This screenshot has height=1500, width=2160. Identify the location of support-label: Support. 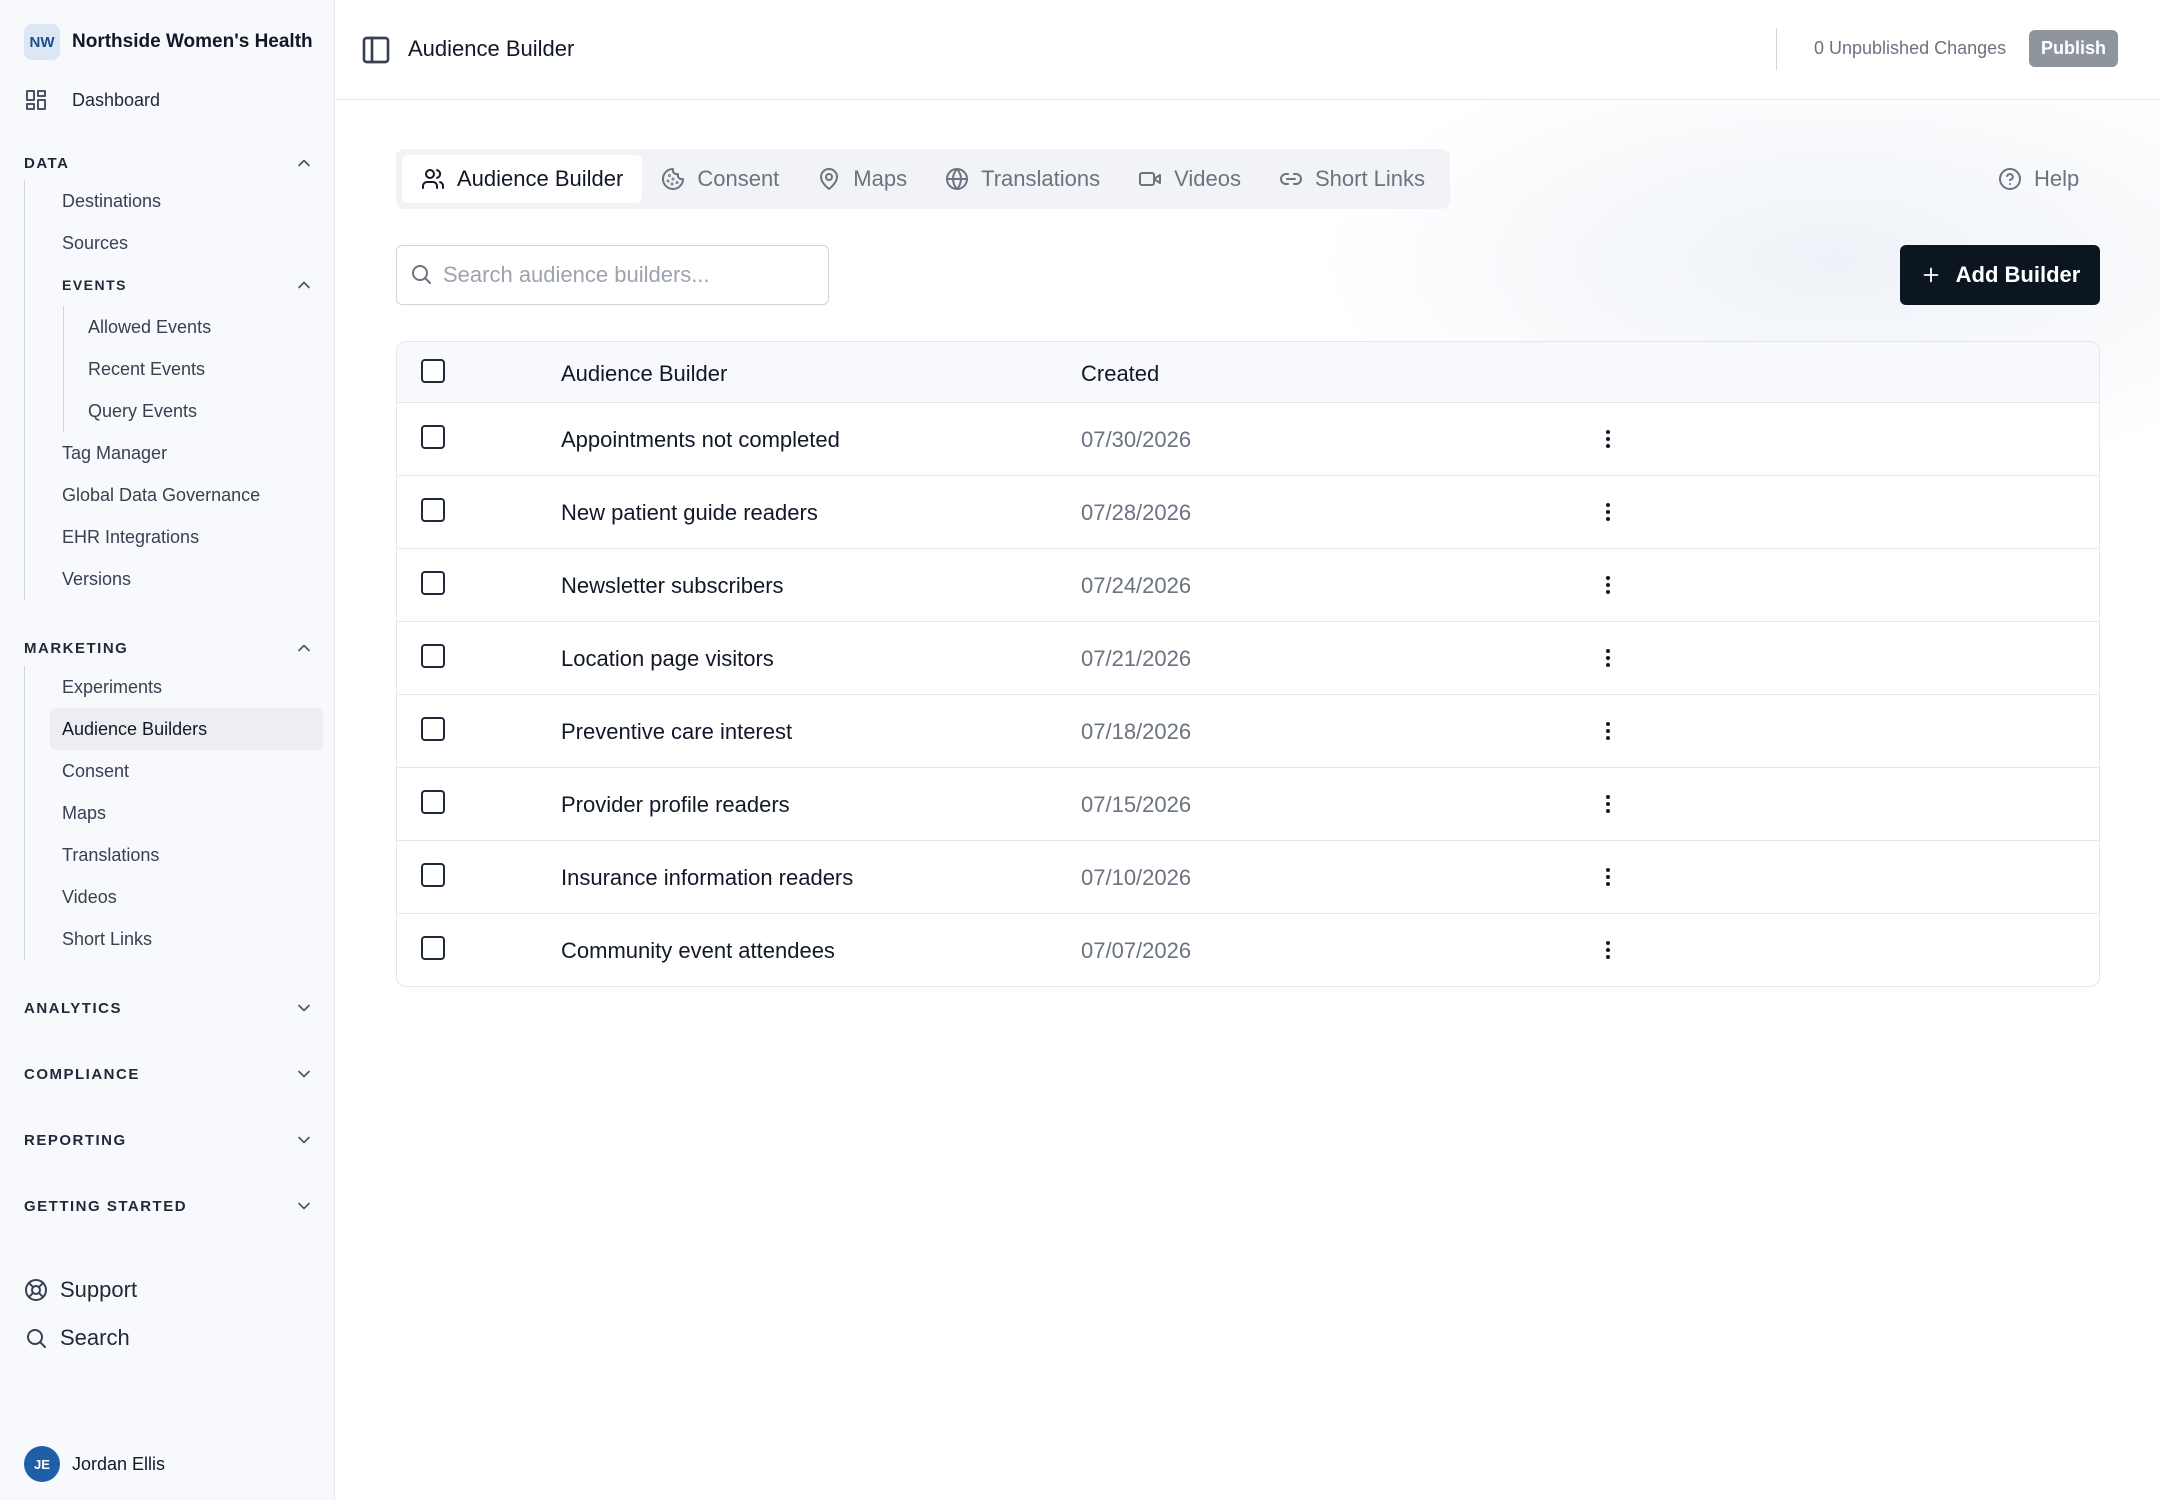
(99, 1289).